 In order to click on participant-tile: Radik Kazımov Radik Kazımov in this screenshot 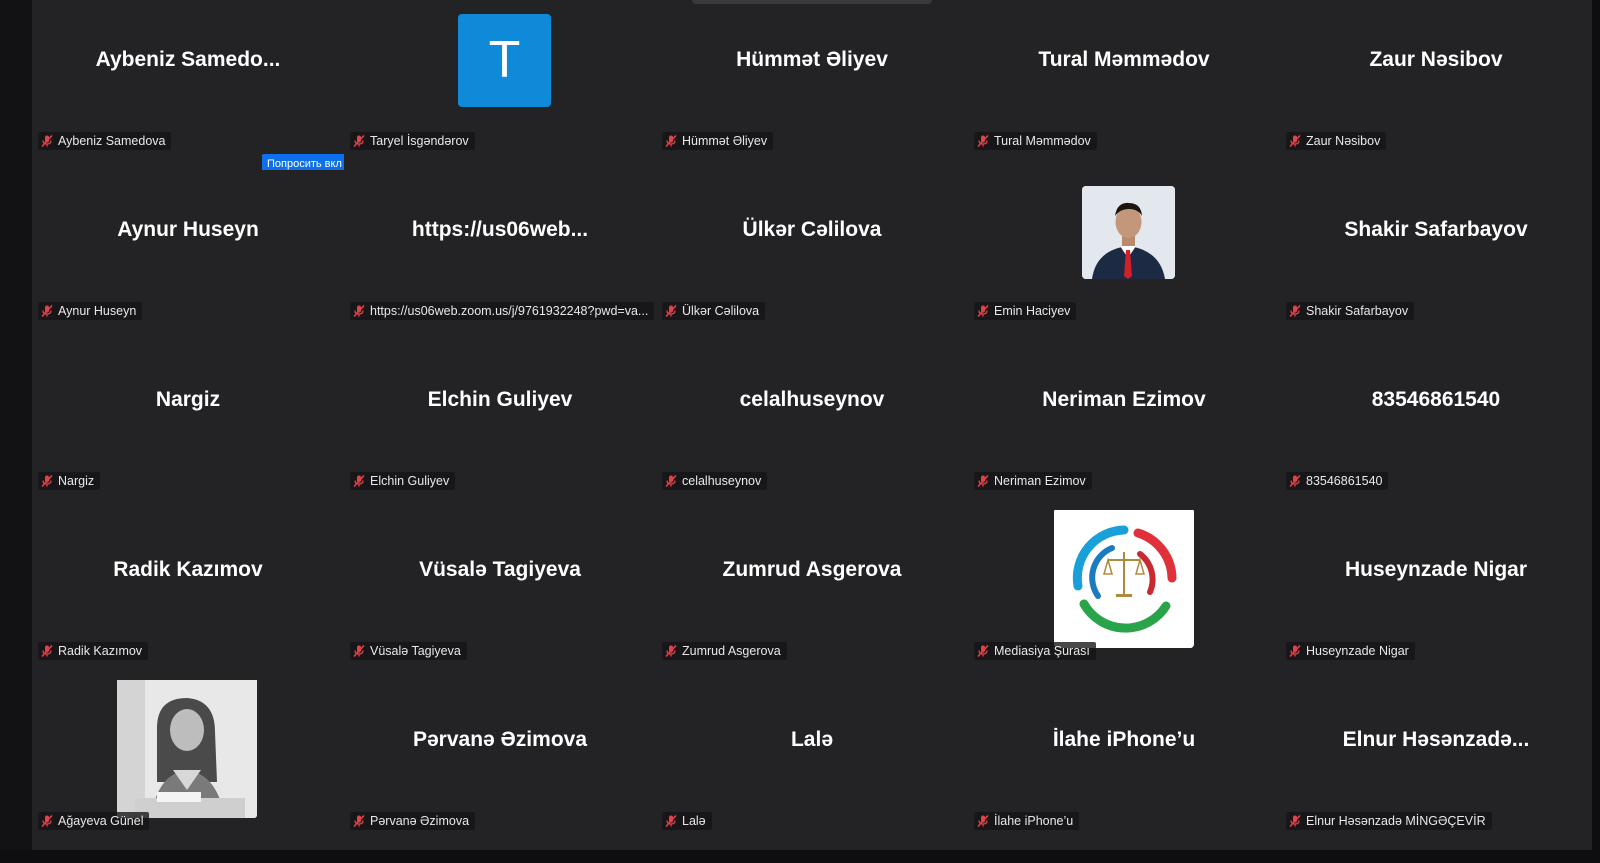, I will do `click(188, 595)`.